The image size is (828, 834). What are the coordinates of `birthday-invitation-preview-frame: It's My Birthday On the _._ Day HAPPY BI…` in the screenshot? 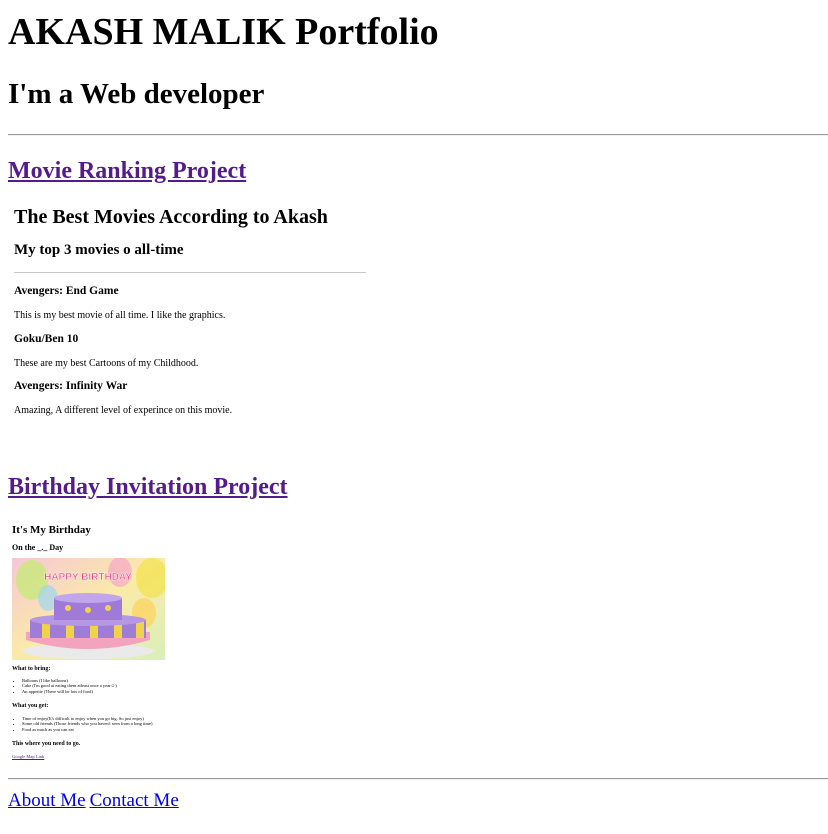 It's located at (173, 643).